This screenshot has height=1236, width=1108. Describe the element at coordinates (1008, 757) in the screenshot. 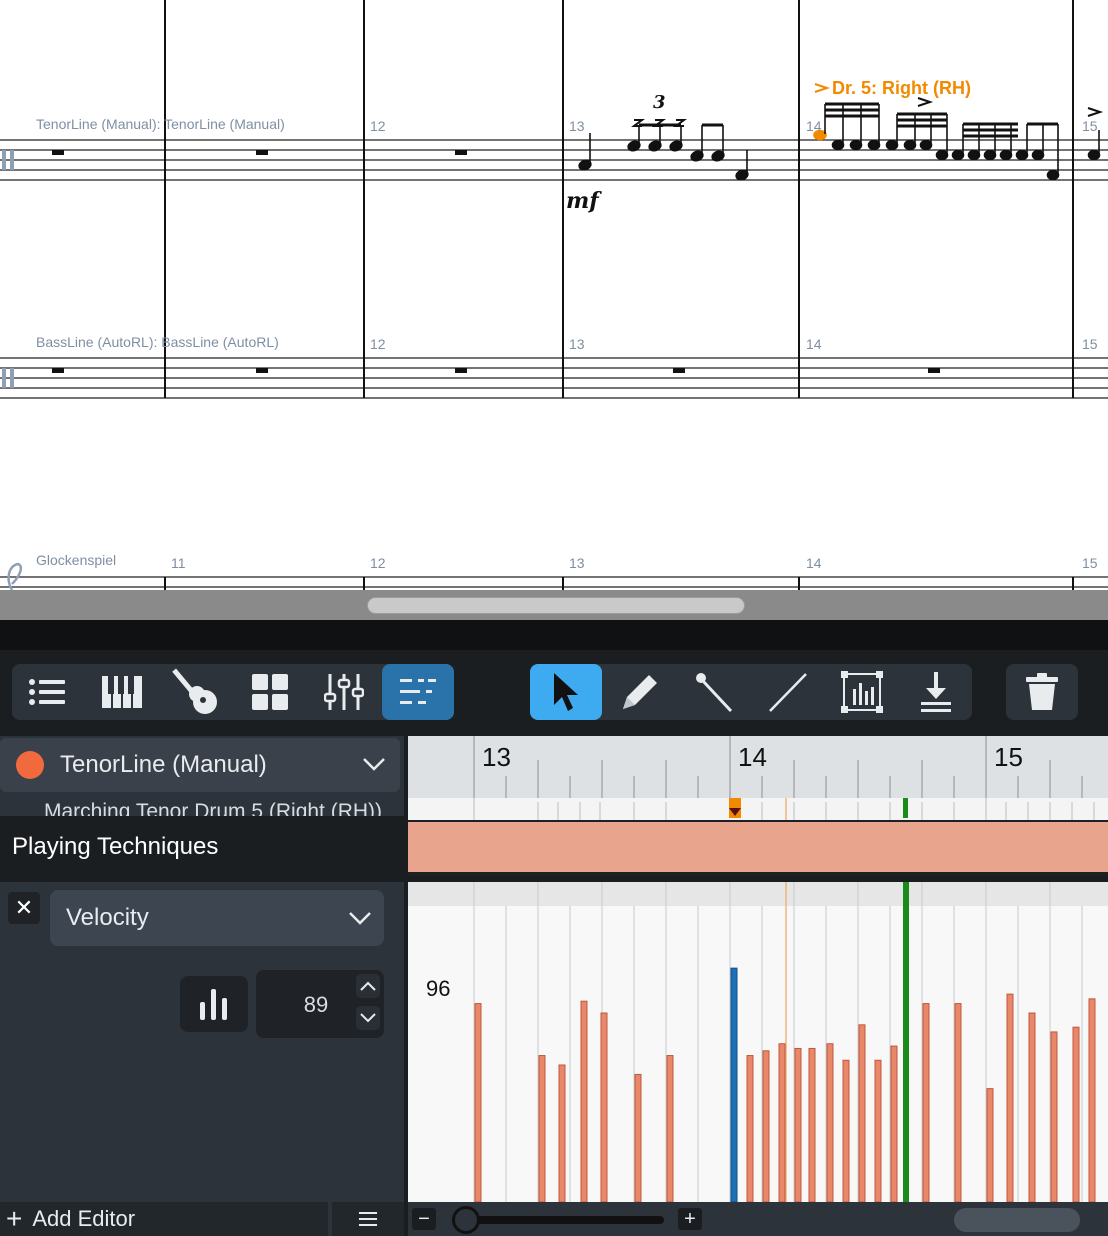

I see `ruler-bar-number: 15` at that location.